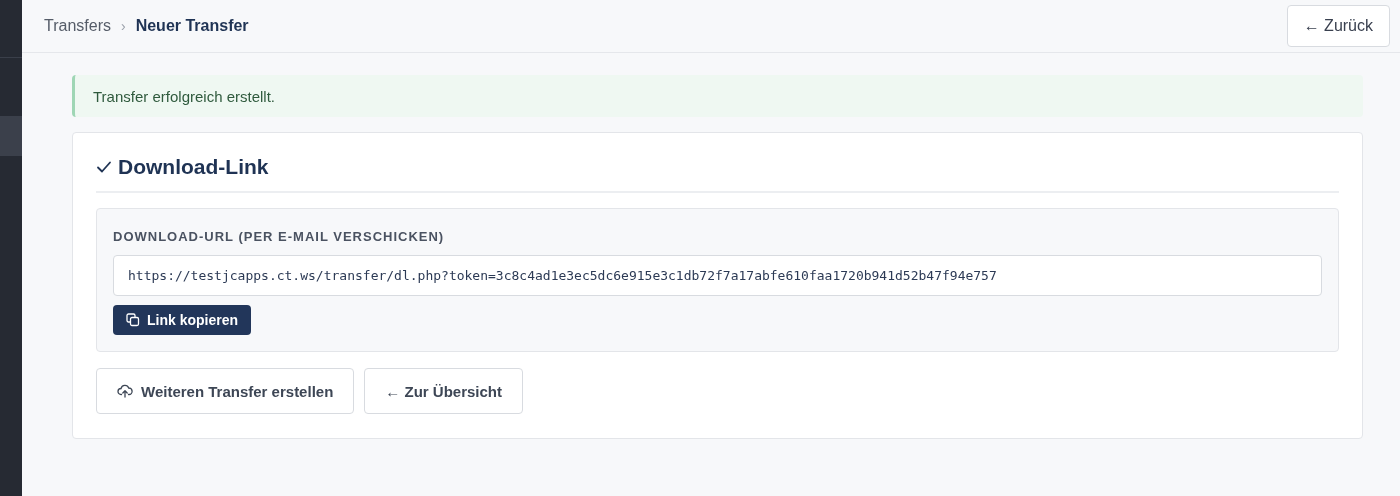 The height and width of the screenshot is (496, 1400). Describe the element at coordinates (279, 236) in the screenshot. I see `field-label: DOWNLOAD-URL (PER E-MAIL VERSCHICKEN)` at that location.